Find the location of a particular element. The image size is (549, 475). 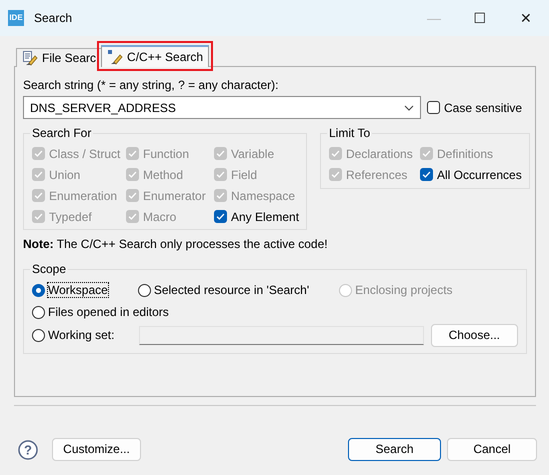

checkbox-label: All Occurrences is located at coordinates (479, 175).